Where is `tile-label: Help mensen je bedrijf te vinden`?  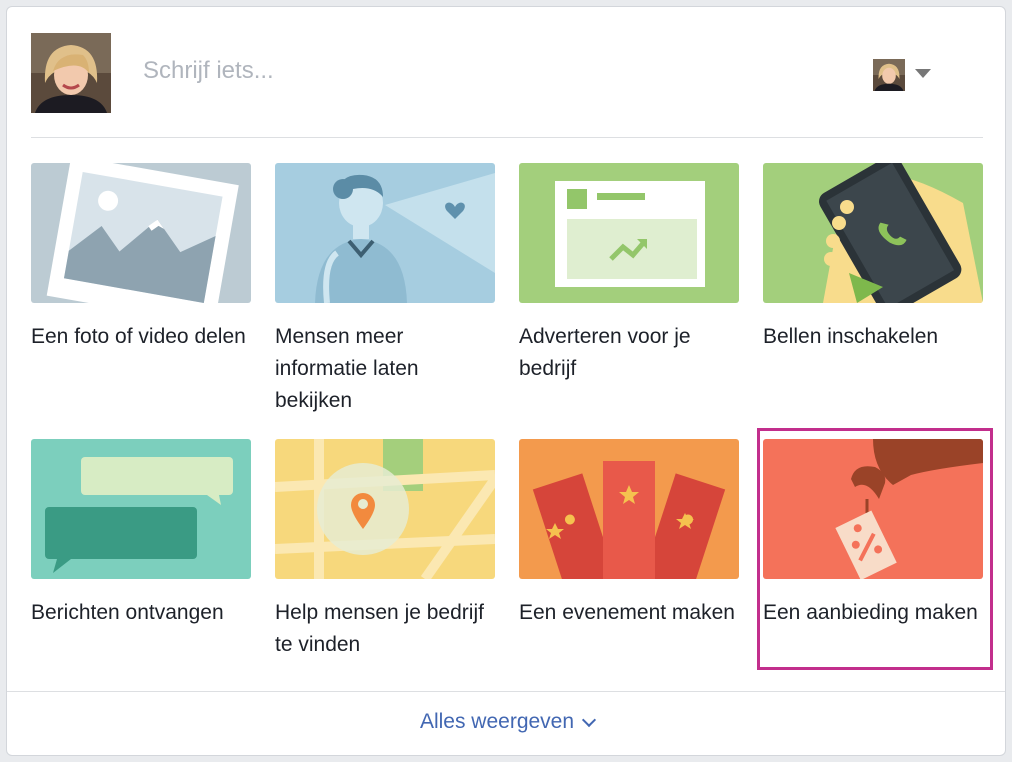 tile-label: Help mensen je bedrijf te vinden is located at coordinates (379, 628).